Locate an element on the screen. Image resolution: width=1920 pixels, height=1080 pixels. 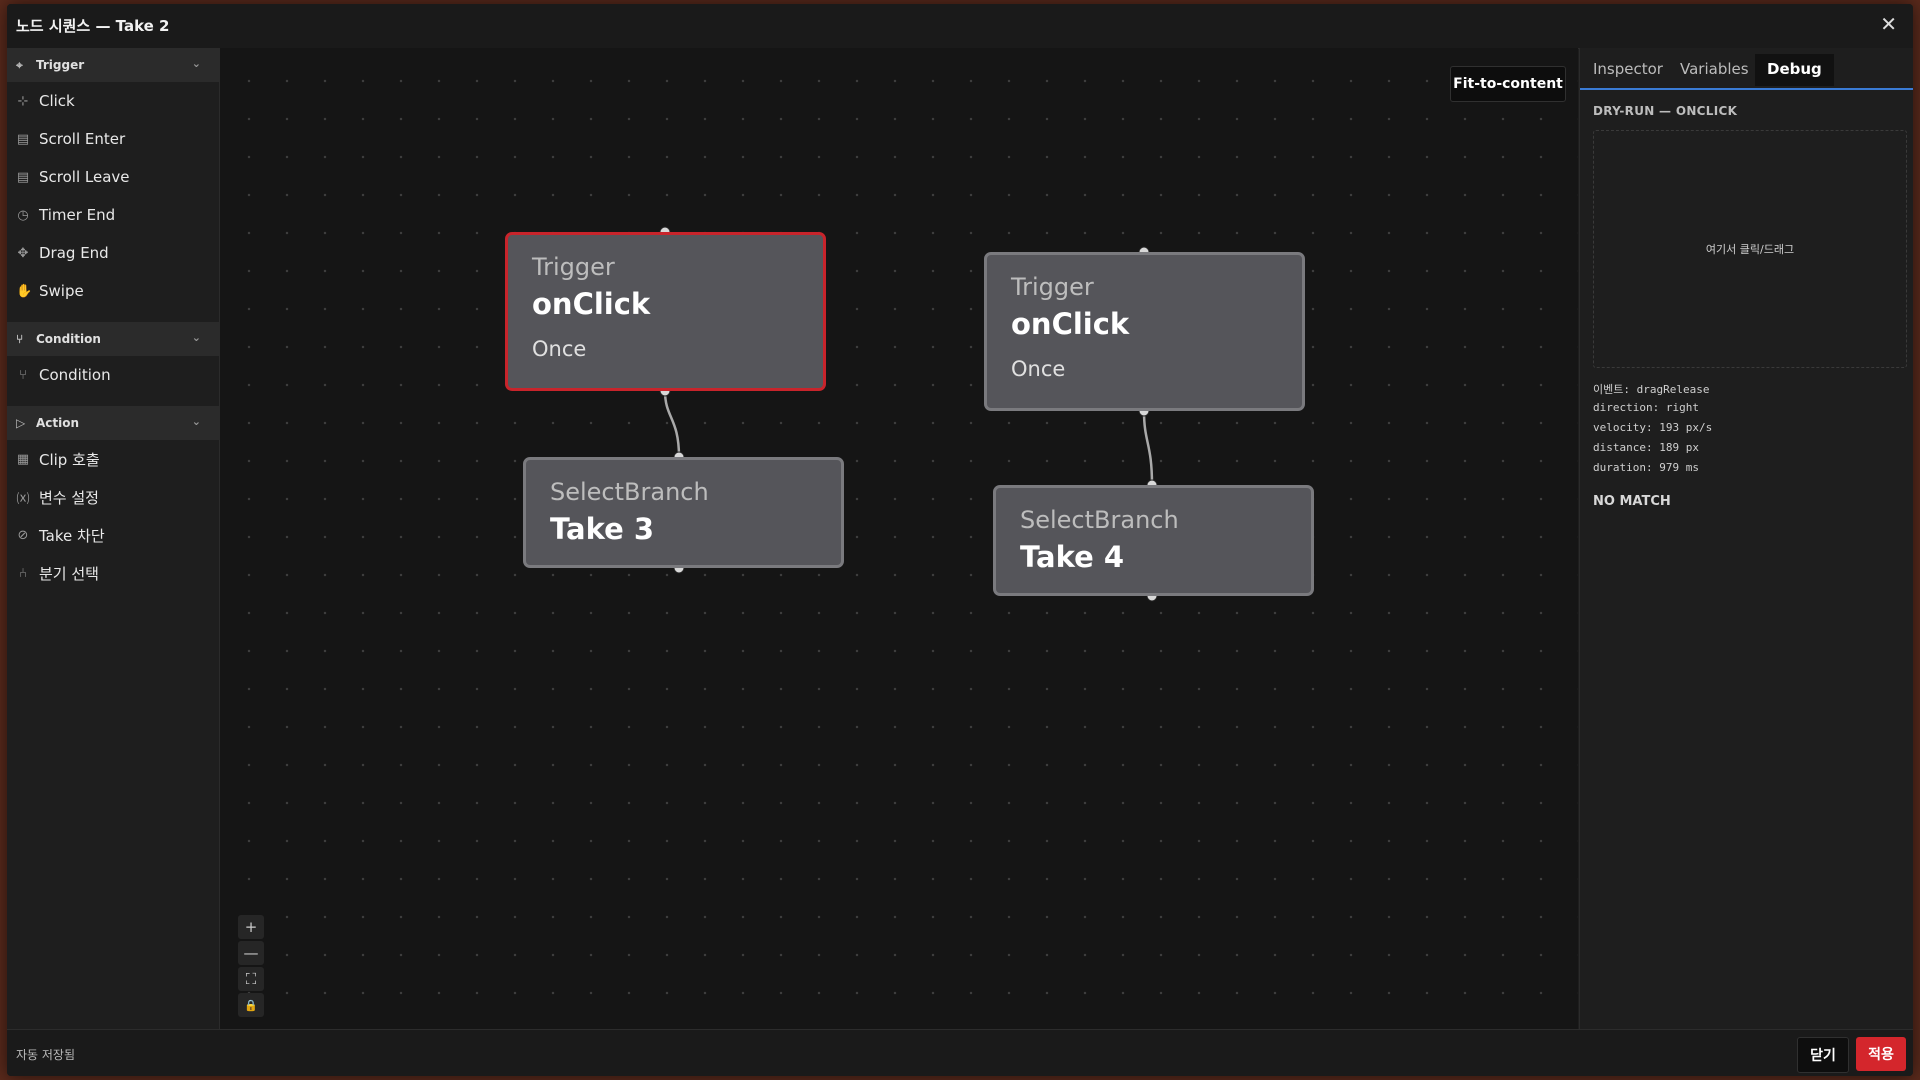
node-trigger-onclick-1: Trigger onClick Once is located at coordinates (665, 311).